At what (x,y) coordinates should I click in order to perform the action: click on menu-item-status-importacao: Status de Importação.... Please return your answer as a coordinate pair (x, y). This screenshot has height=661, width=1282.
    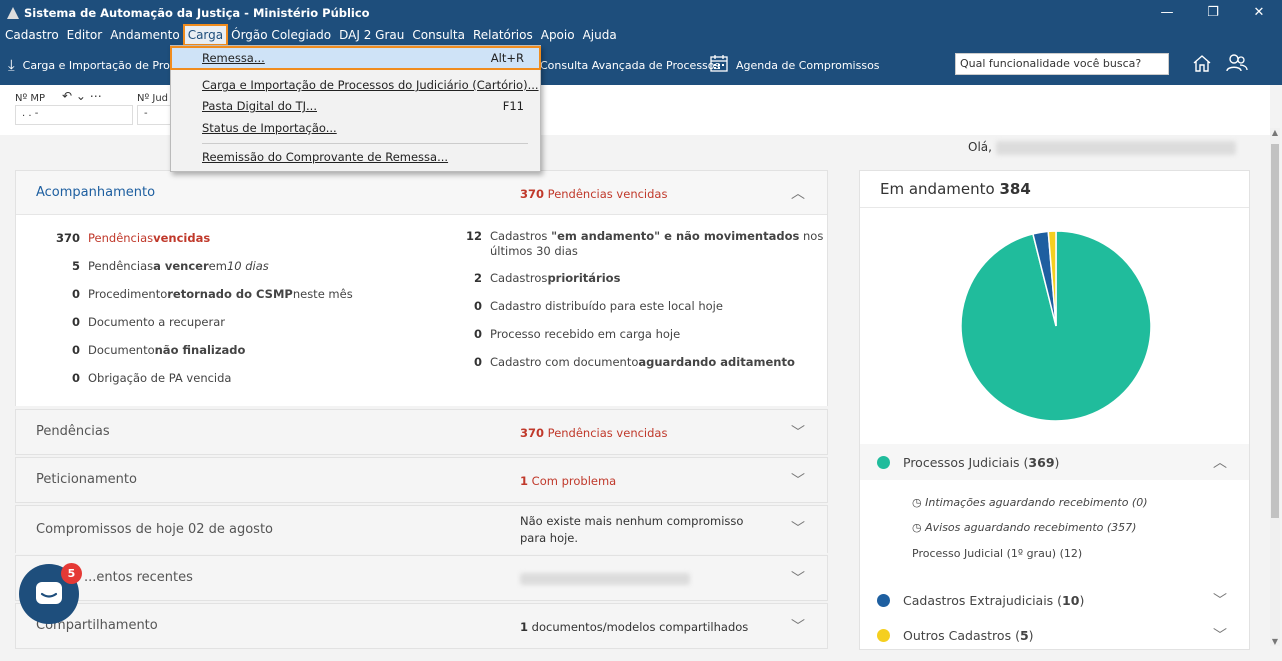
    Looking at the image, I should click on (355, 128).